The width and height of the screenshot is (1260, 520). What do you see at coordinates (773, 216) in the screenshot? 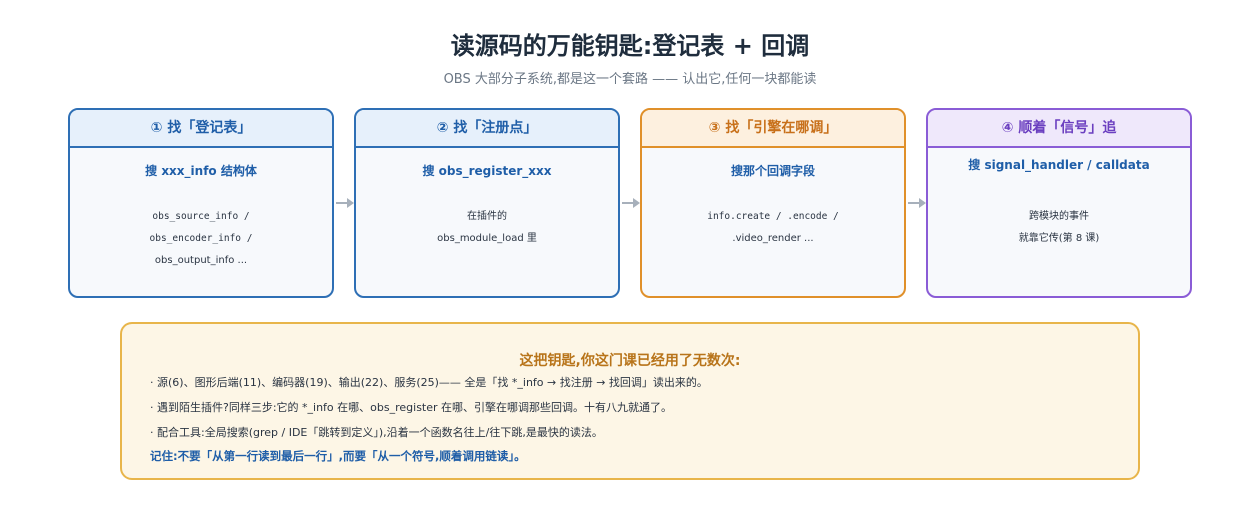
I see `step-detail-line: info.create / .encode /` at bounding box center [773, 216].